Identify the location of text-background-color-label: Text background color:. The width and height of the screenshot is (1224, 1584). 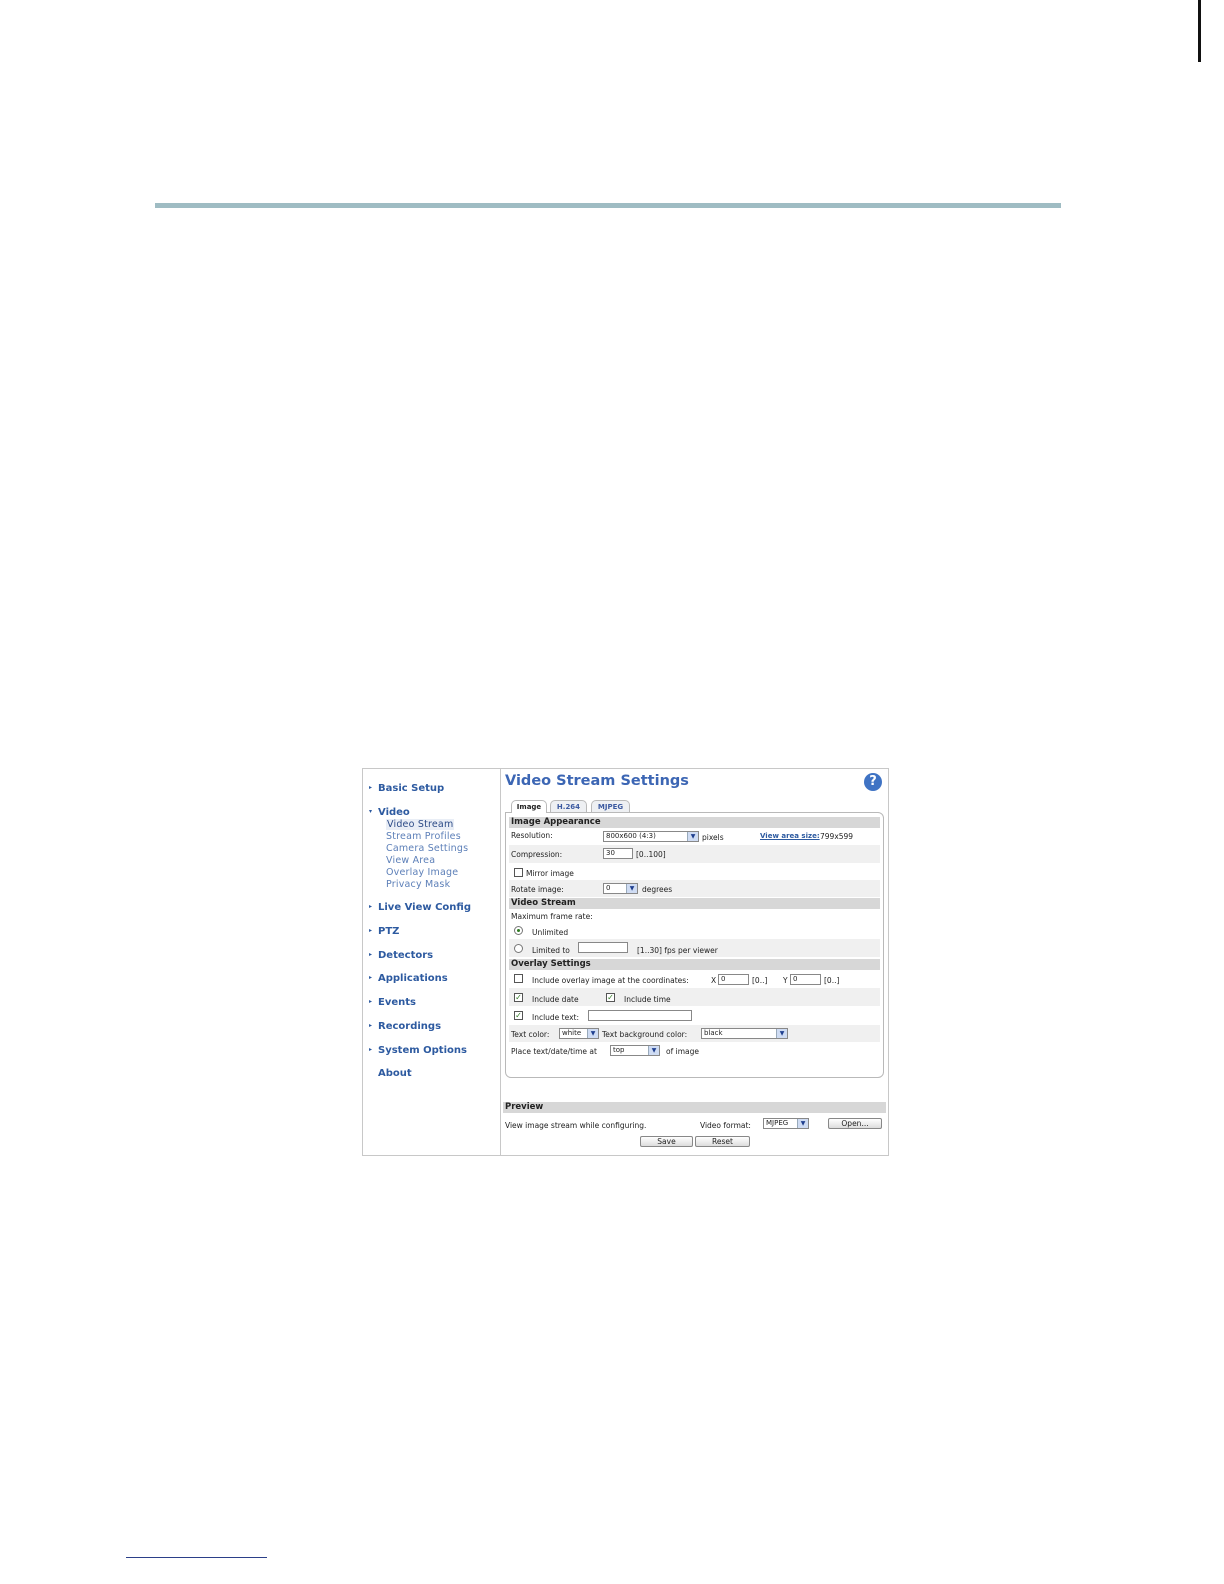
(645, 1034).